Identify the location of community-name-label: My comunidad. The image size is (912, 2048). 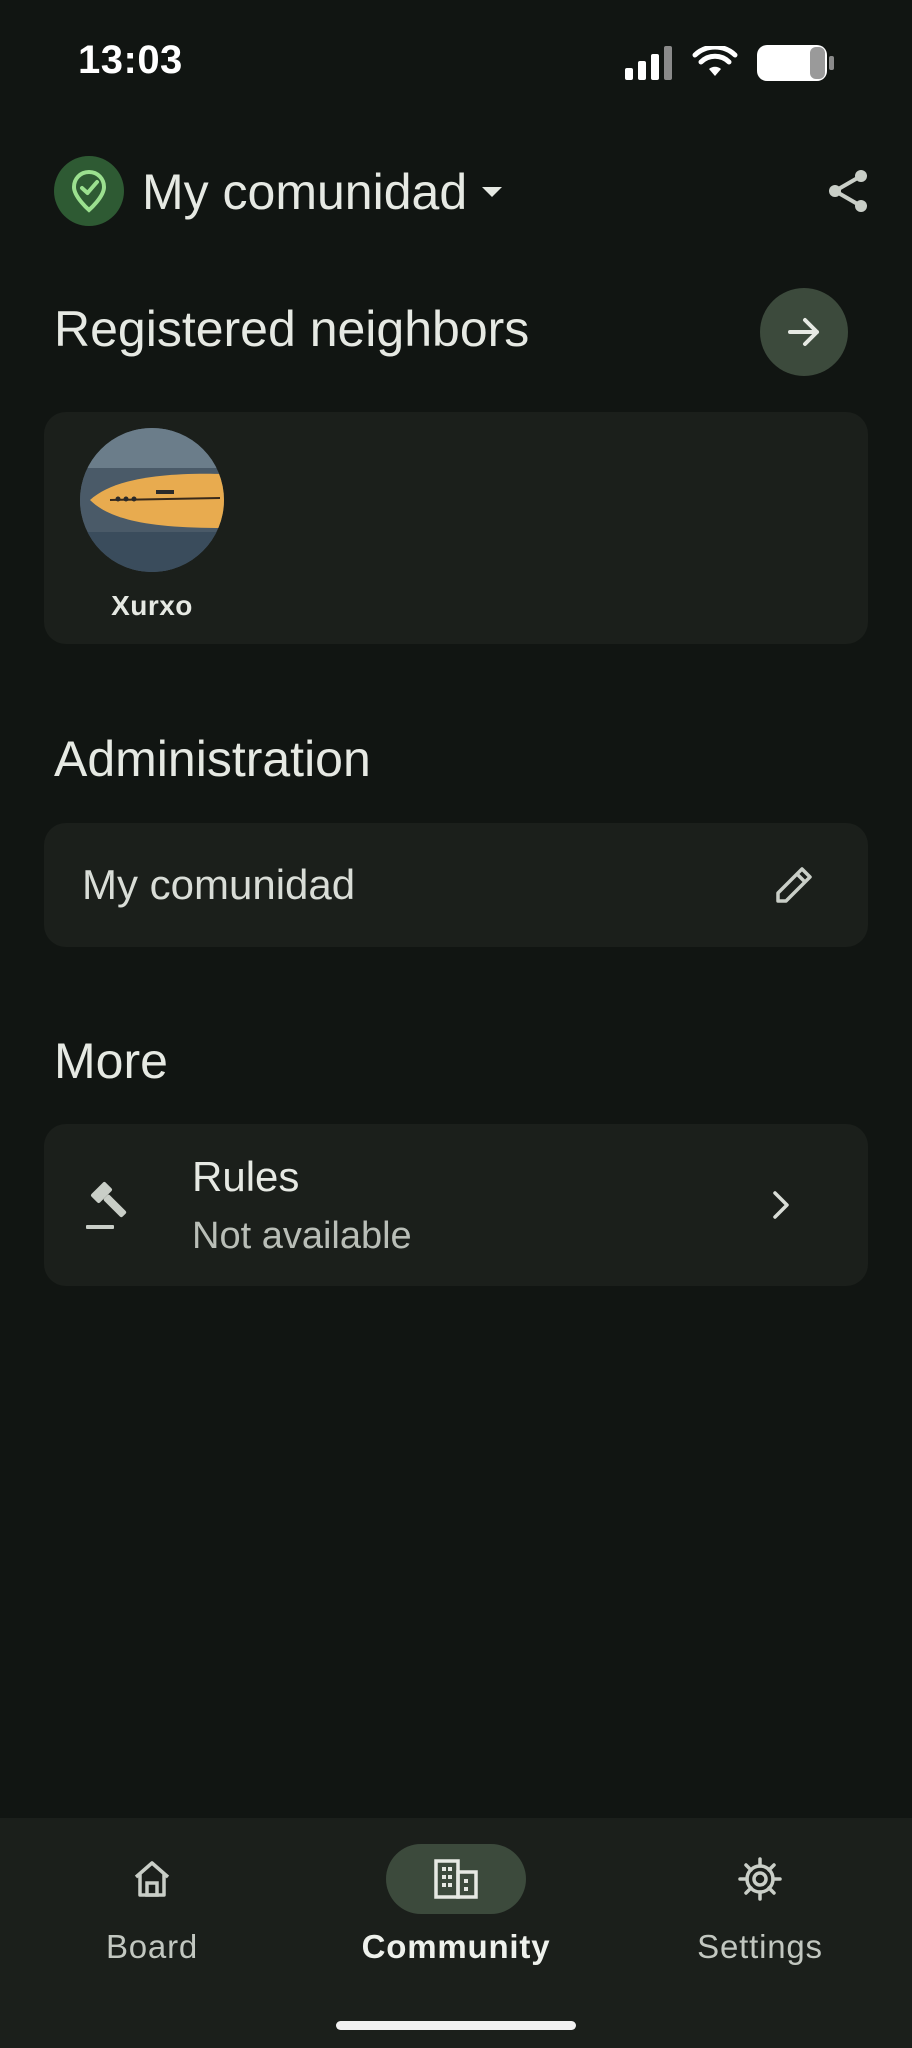
(219, 884).